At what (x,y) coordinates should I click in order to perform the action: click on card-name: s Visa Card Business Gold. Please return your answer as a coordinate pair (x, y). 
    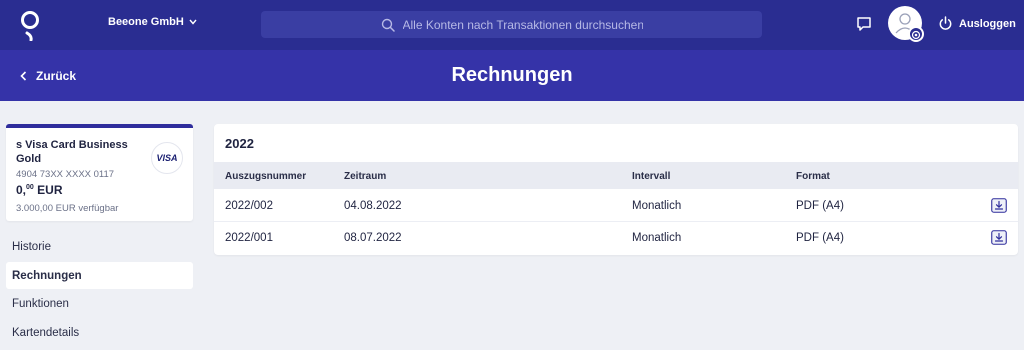
    Looking at the image, I should click on (72, 152).